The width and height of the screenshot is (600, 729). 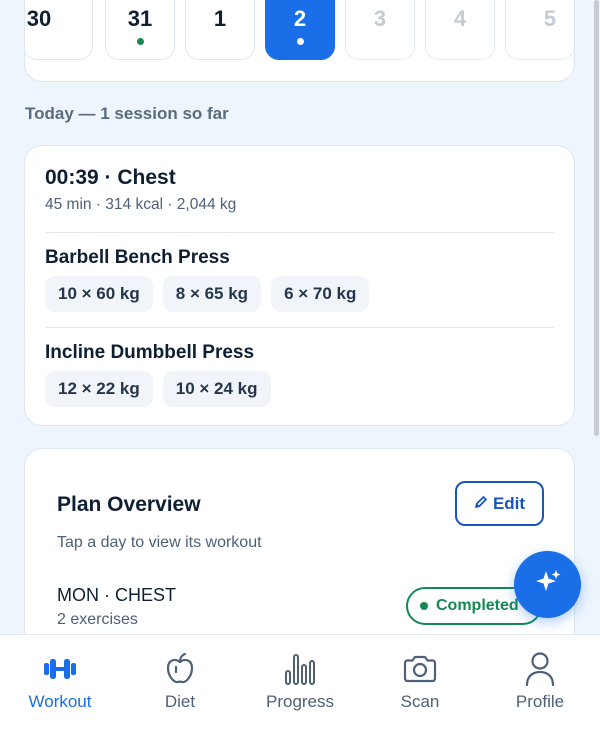 I want to click on plan-hint: Tap a day to view its workout, so click(x=159, y=542).